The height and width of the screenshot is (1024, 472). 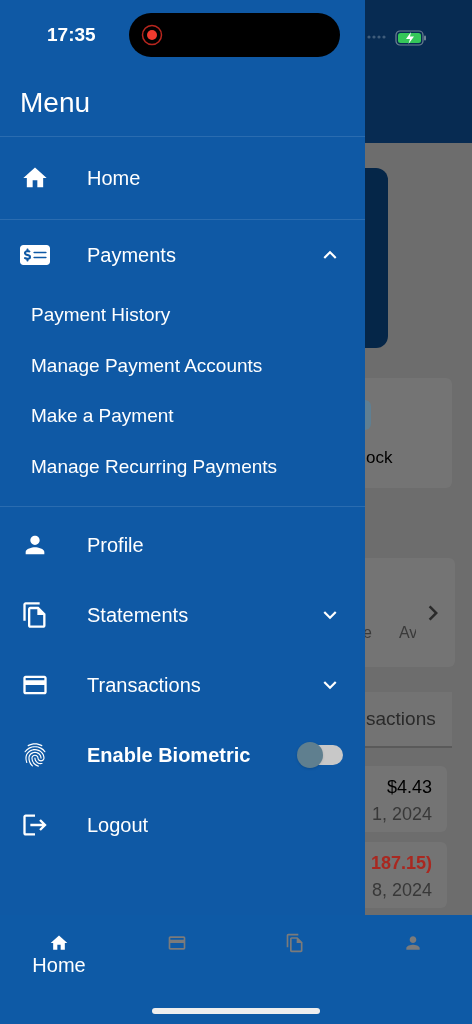 What do you see at coordinates (380, 458) in the screenshot?
I see `tile-label: ock` at bounding box center [380, 458].